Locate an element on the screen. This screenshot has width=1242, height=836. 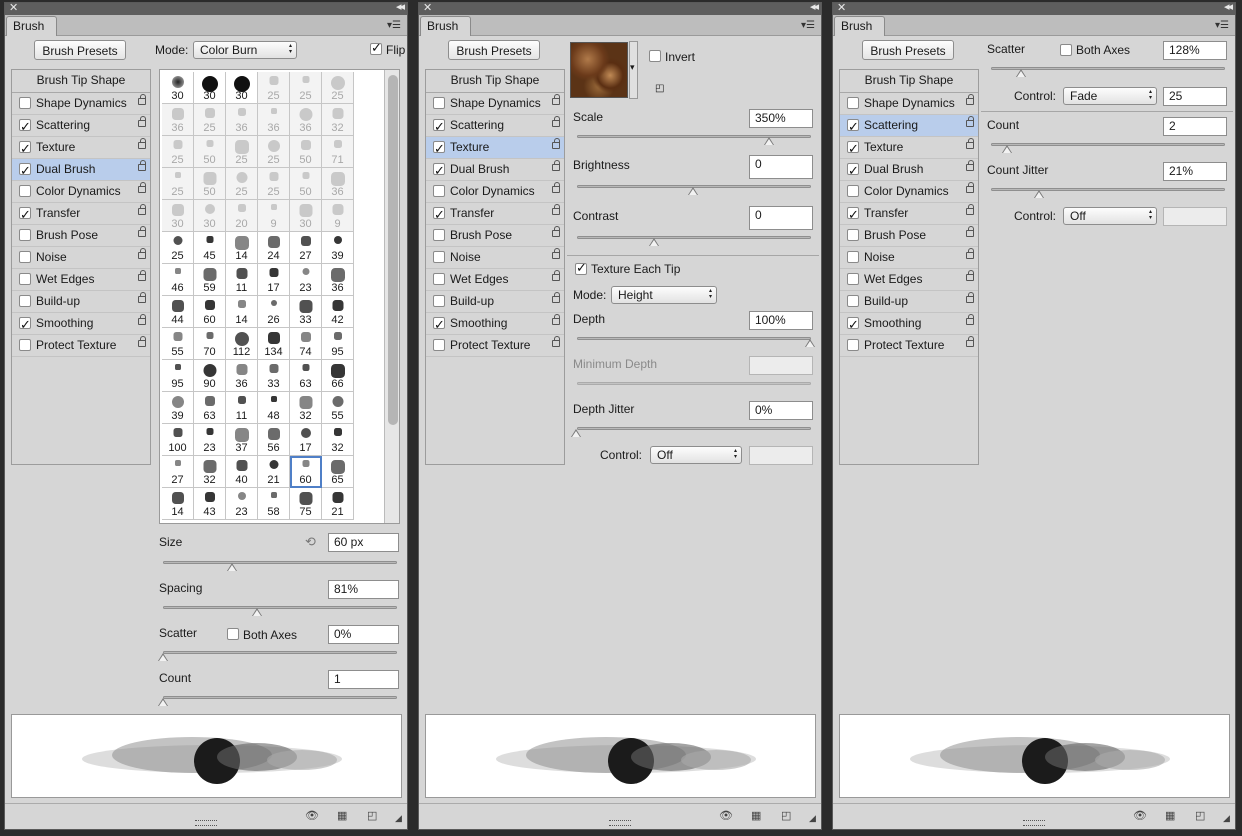
brightness-input: 0 is located at coordinates (781, 167).